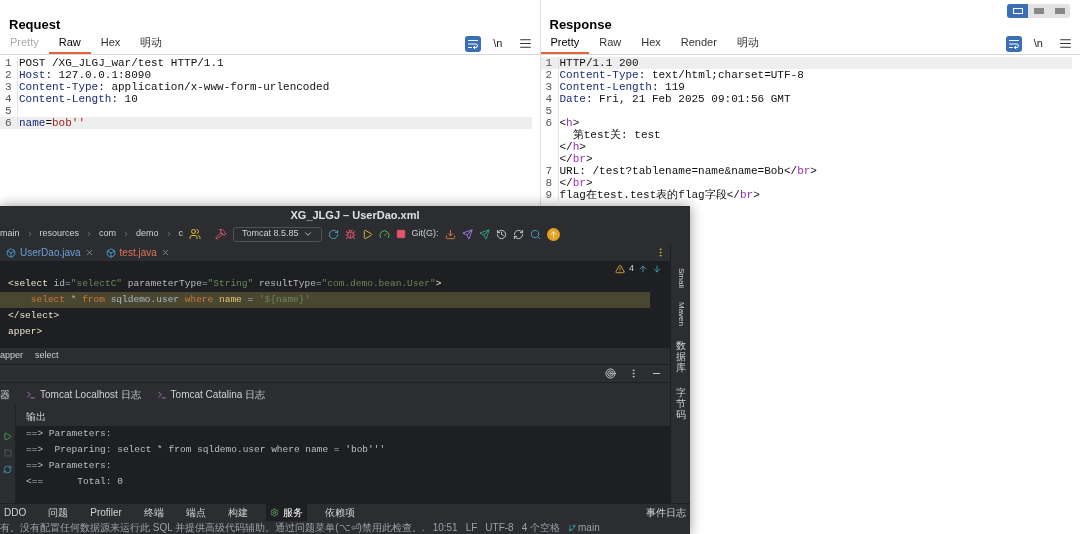 Image resolution: width=1080 pixels, height=534 pixels. What do you see at coordinates (535, 234) in the screenshot?
I see `search-icon` at bounding box center [535, 234].